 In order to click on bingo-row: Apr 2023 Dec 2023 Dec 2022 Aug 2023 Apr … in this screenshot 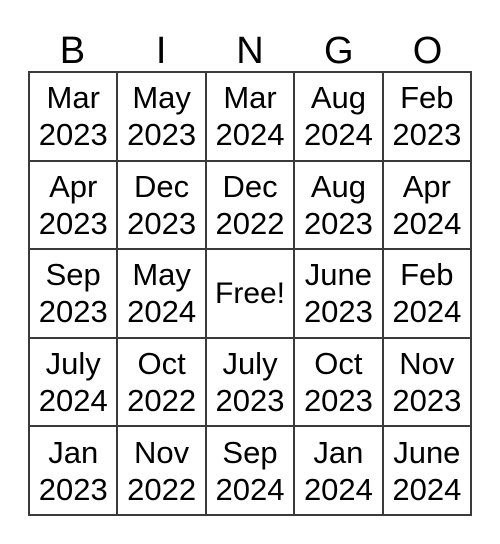, I will do `click(251, 206)`.